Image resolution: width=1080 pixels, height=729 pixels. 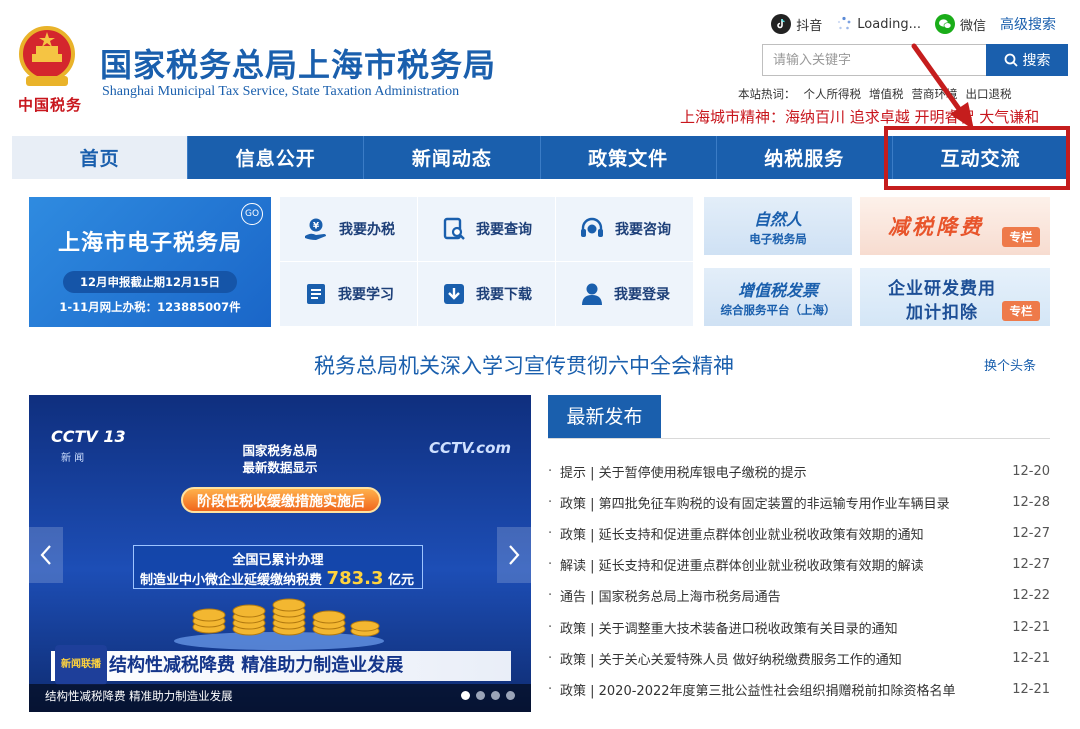 I want to click on news-item: · 政策 | 关于调整重大技术装备进口税收政策有关目录的通知 12-21, so click(x=799, y=626).